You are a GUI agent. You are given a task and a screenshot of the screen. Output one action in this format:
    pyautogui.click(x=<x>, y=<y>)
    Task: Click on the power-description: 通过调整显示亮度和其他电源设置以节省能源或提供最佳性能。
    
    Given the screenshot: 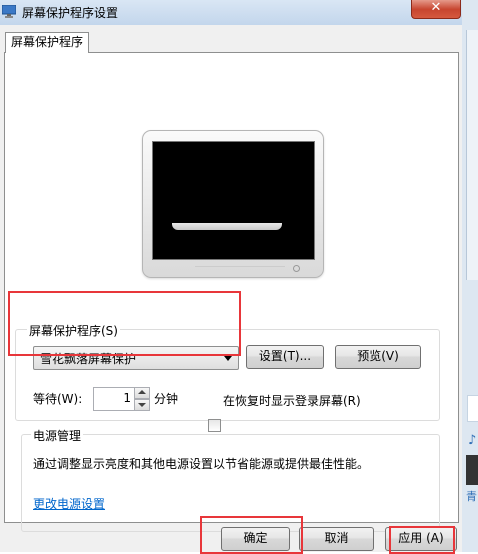 What is the action you would take?
    pyautogui.click(x=201, y=464)
    